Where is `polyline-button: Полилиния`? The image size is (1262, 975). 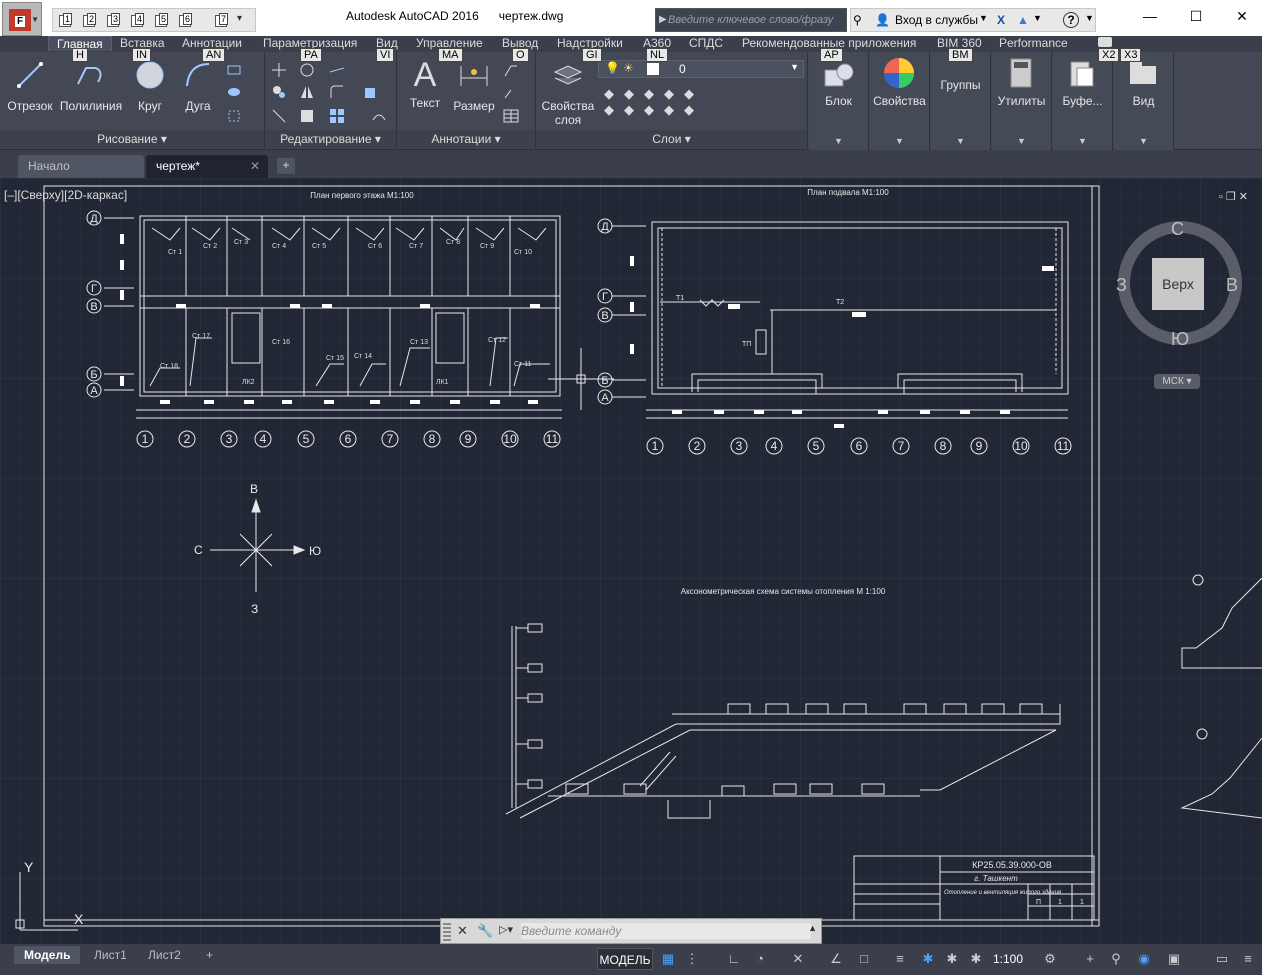
polyline-button: Полилиния is located at coordinates (91, 85).